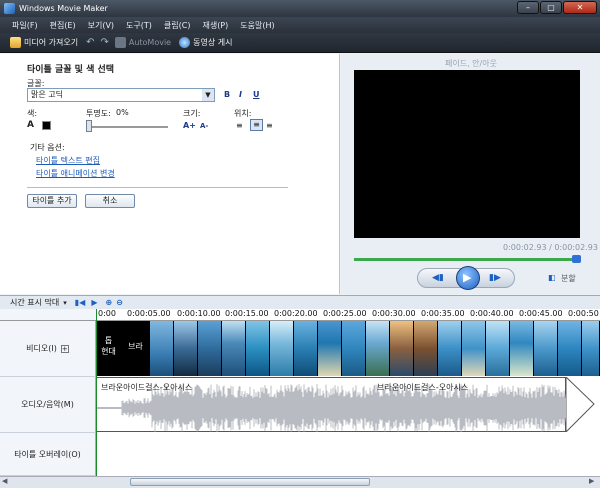  Describe the element at coordinates (9, 8) in the screenshot. I see `movie-maker-icon` at that location.